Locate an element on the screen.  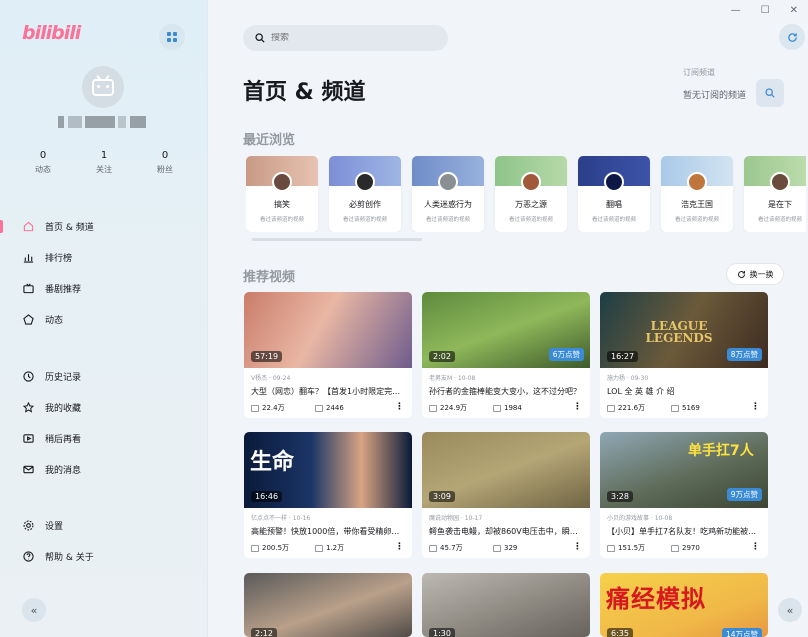
view-count: 200.5万 is located at coordinates (283, 548).